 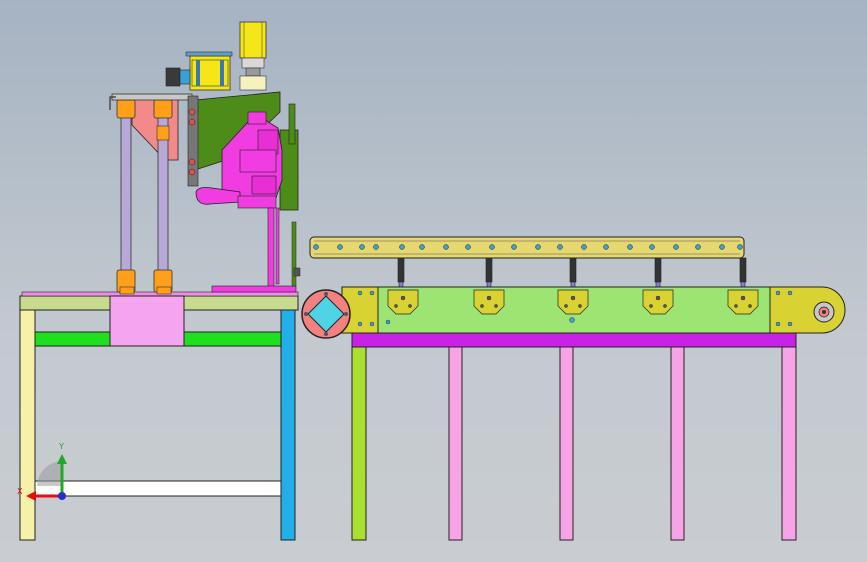 What do you see at coordinates (254, 289) in the screenshot?
I see `punch-base` at bounding box center [254, 289].